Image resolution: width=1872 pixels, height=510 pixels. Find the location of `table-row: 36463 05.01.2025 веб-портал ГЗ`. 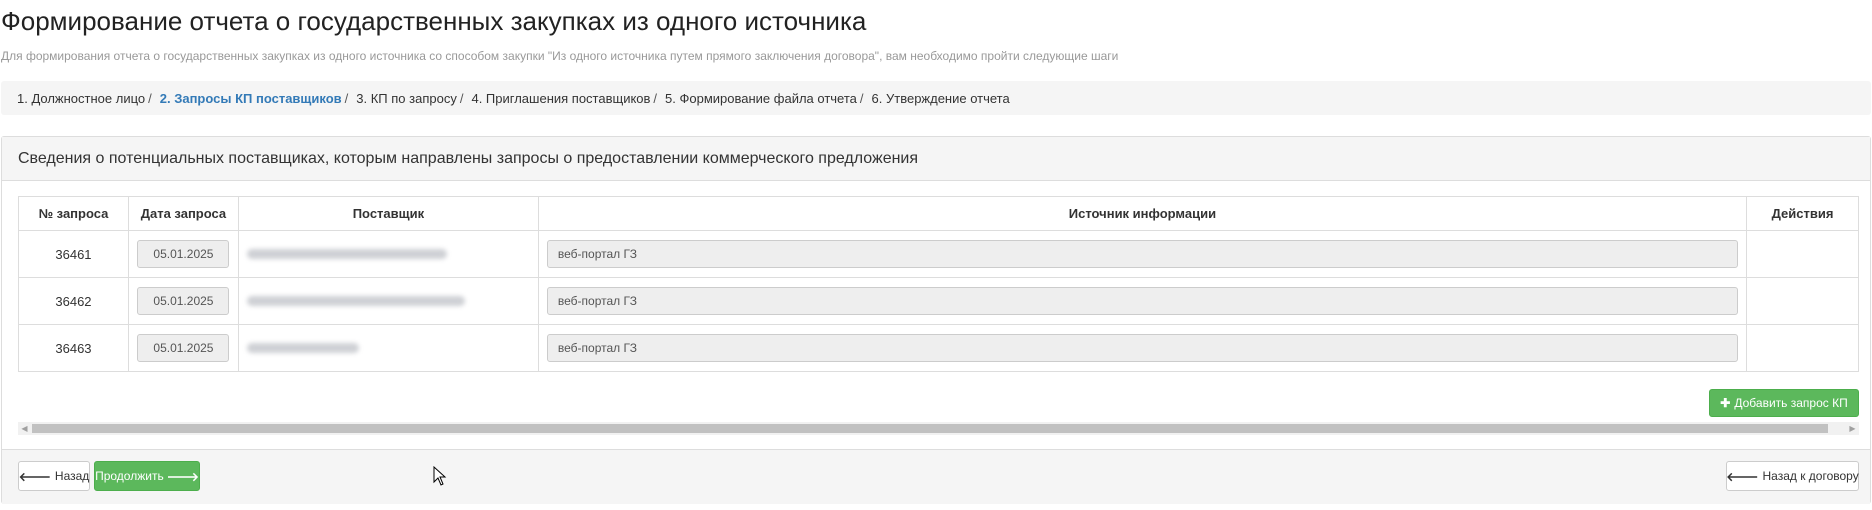

table-row: 36463 05.01.2025 веб-портал ГЗ is located at coordinates (938, 348).